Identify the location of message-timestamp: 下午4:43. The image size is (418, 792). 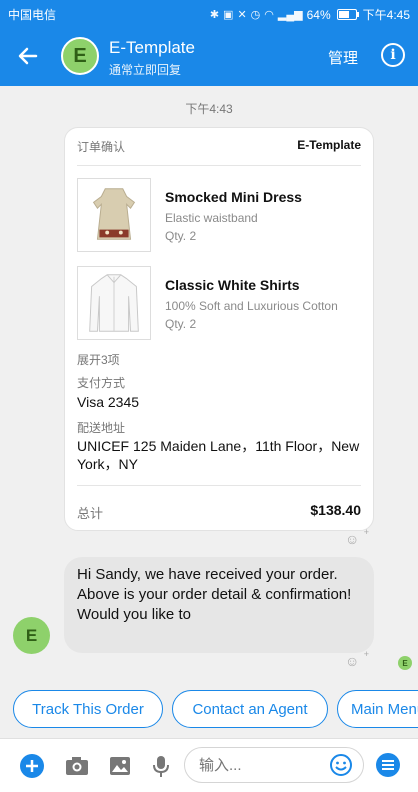
(209, 109).